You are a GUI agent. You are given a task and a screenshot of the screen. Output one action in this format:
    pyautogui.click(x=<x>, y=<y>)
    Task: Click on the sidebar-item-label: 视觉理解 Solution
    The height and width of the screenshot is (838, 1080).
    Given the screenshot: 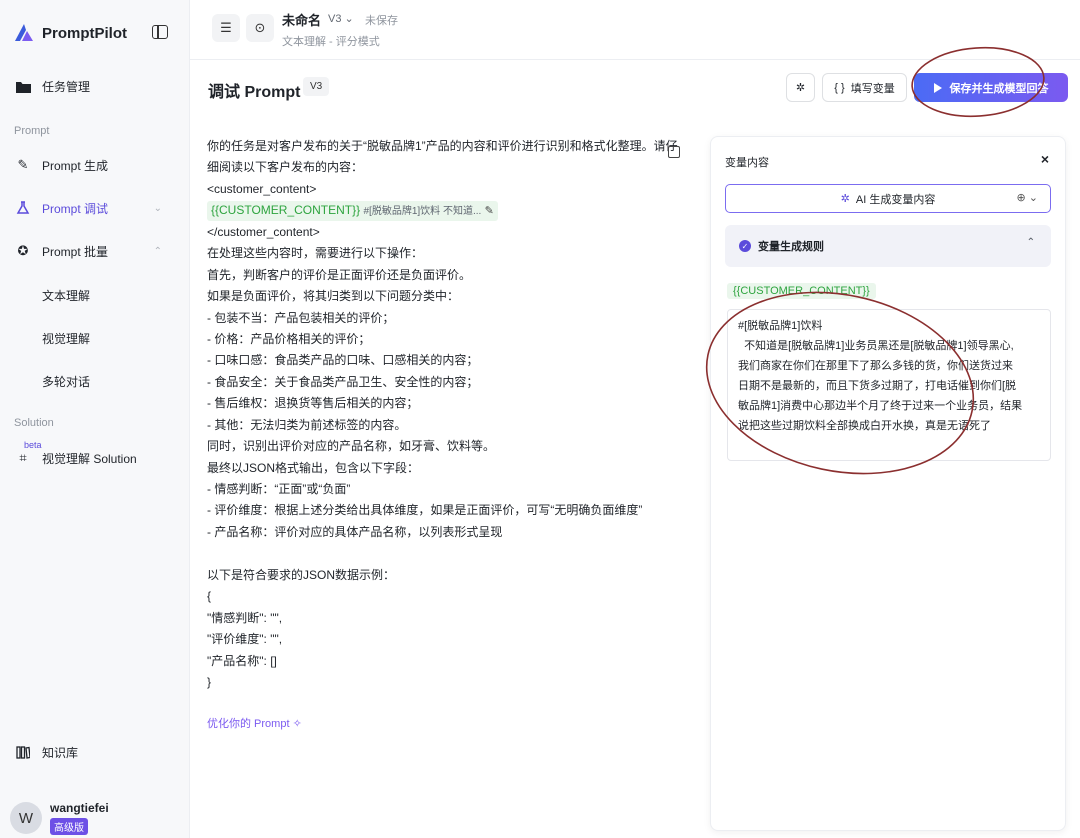 What is the action you would take?
    pyautogui.click(x=89, y=458)
    